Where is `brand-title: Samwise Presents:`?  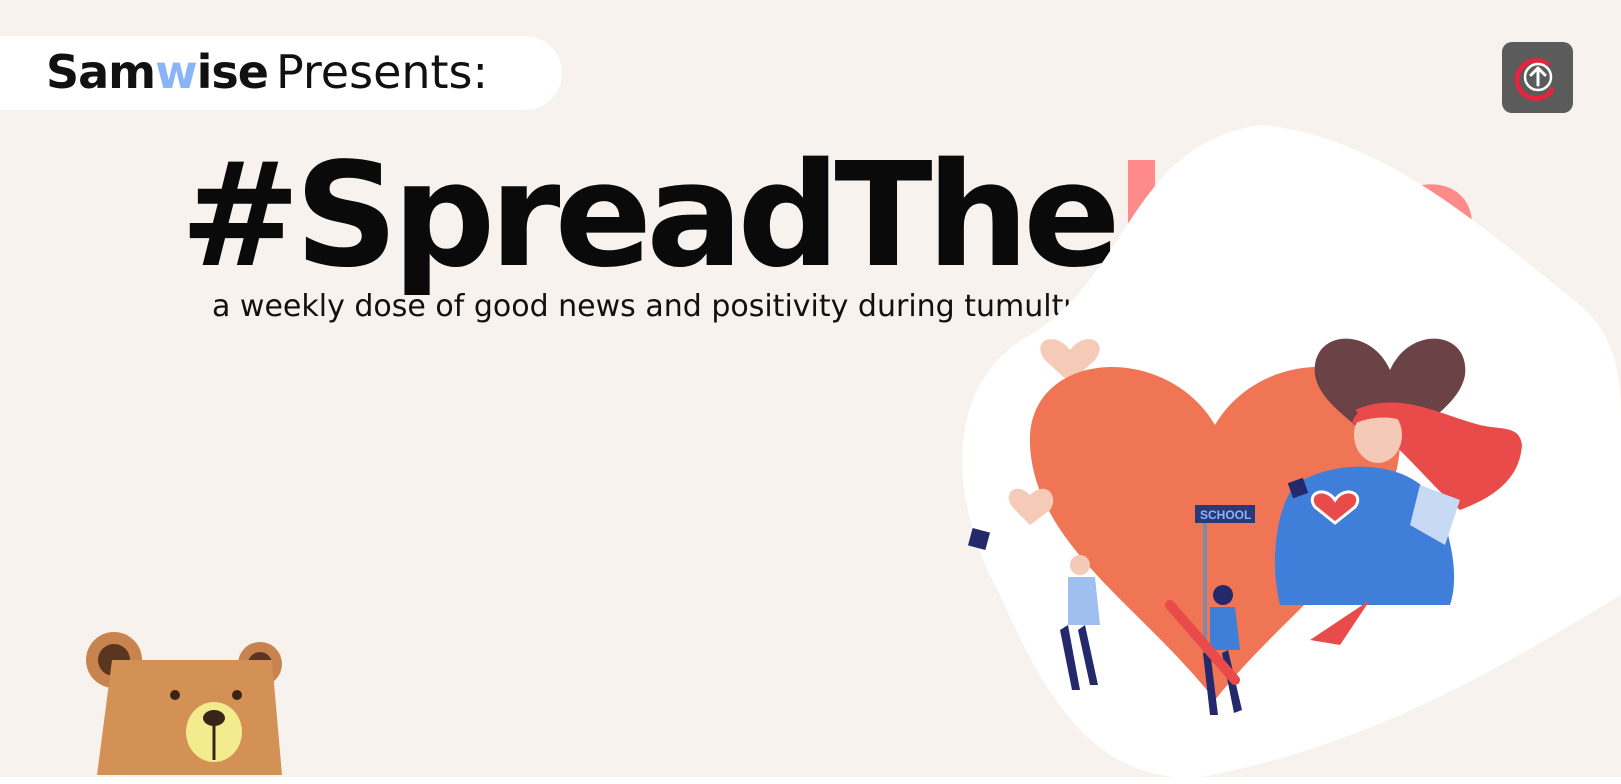 brand-title: Samwise Presents: is located at coordinates (267, 72).